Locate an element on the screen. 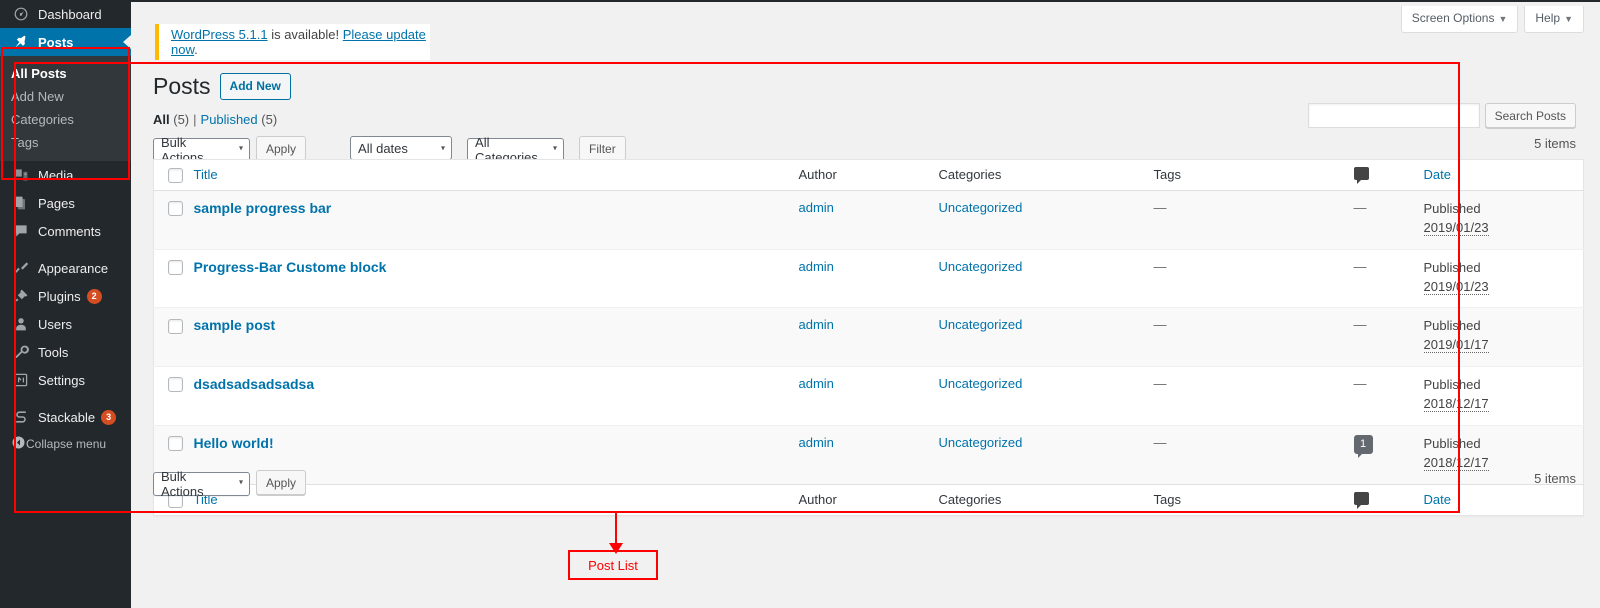 Image resolution: width=1600 pixels, height=608 pixels. sidebar-item-label: Posts is located at coordinates (56, 42).